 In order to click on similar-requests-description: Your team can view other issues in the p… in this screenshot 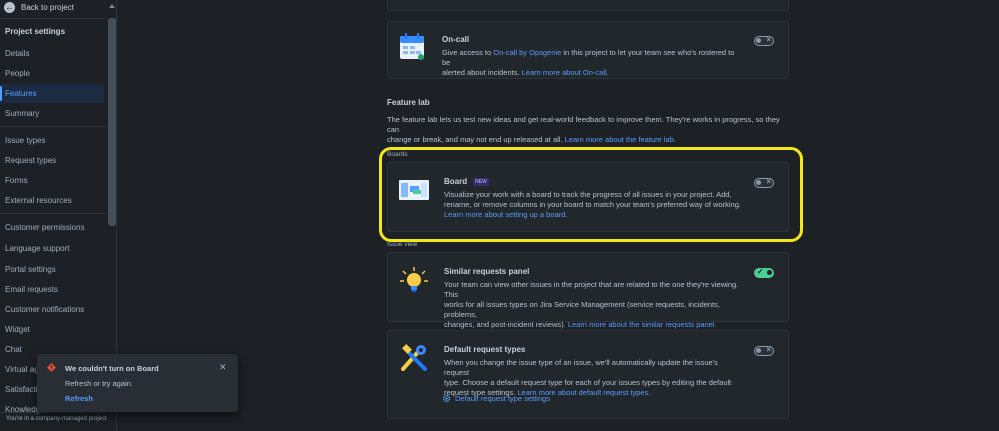, I will do `click(591, 304)`.